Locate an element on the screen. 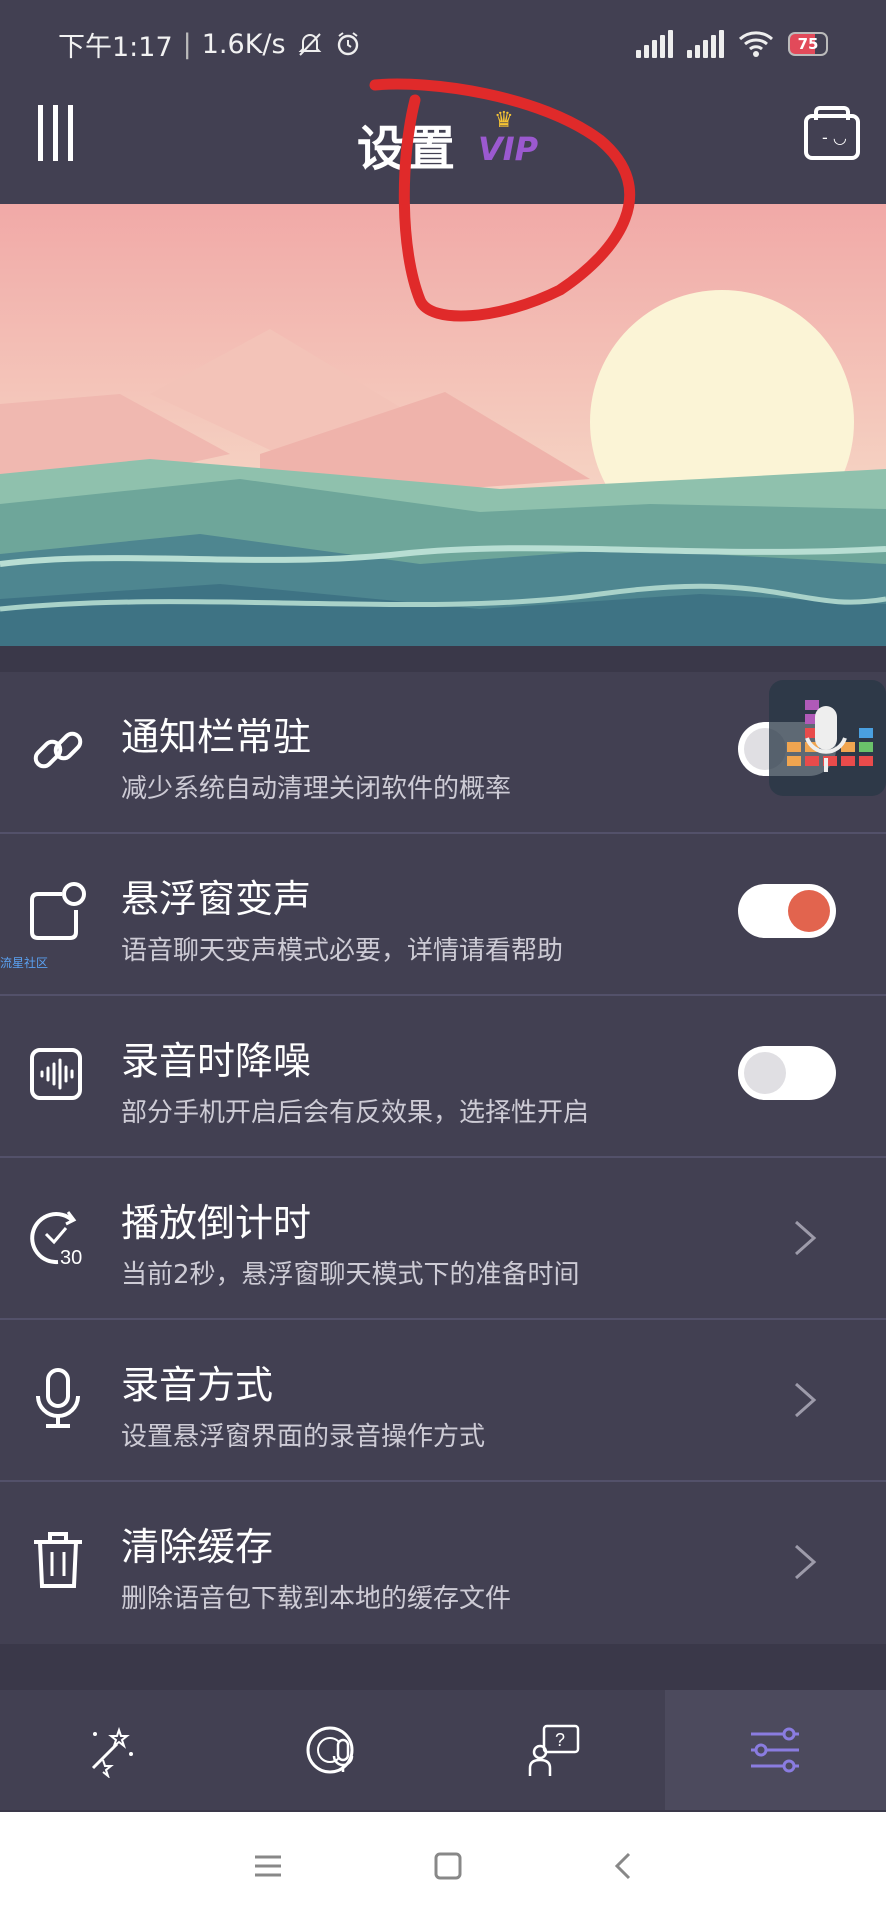 The height and width of the screenshot is (1920, 886). noise-reduction-toggle is located at coordinates (787, 1073).